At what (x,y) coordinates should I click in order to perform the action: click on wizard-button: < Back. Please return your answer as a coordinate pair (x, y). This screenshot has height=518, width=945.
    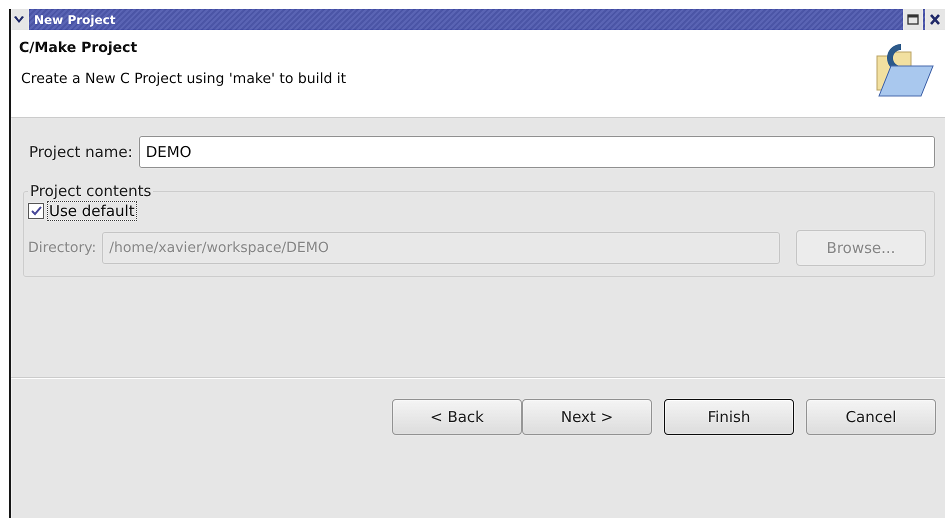
    Looking at the image, I should click on (457, 417).